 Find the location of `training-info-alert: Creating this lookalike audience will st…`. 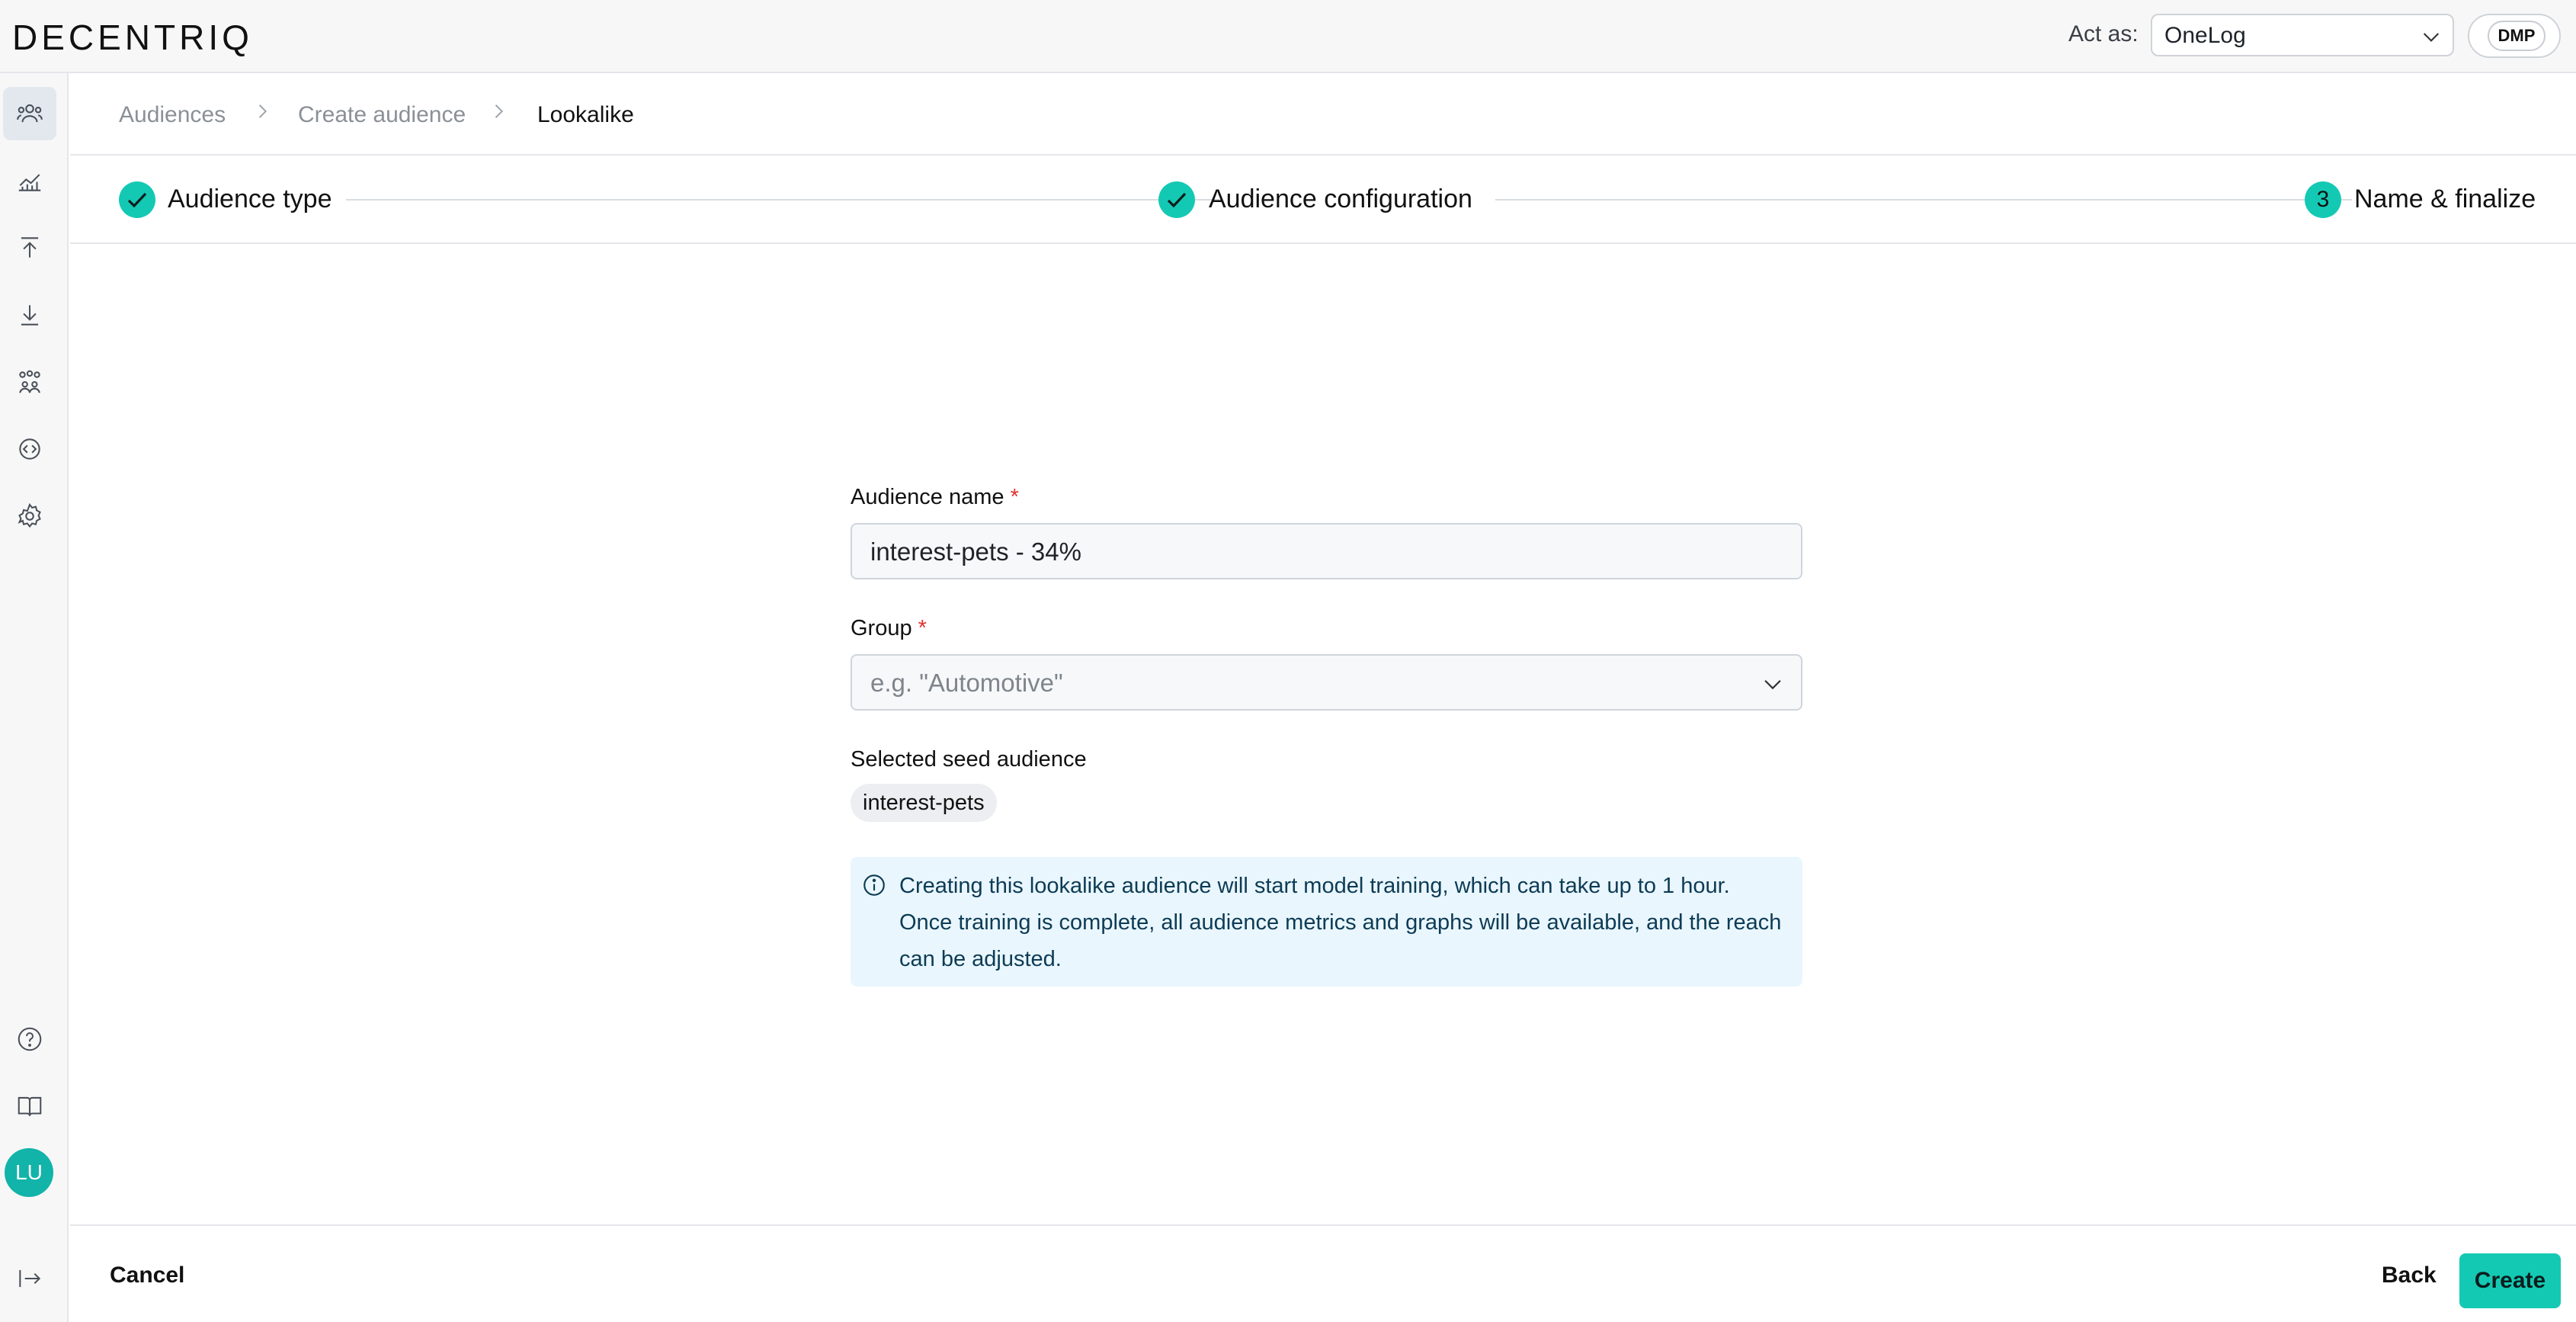

training-info-alert: Creating this lookalike audience will st… is located at coordinates (1326, 922).